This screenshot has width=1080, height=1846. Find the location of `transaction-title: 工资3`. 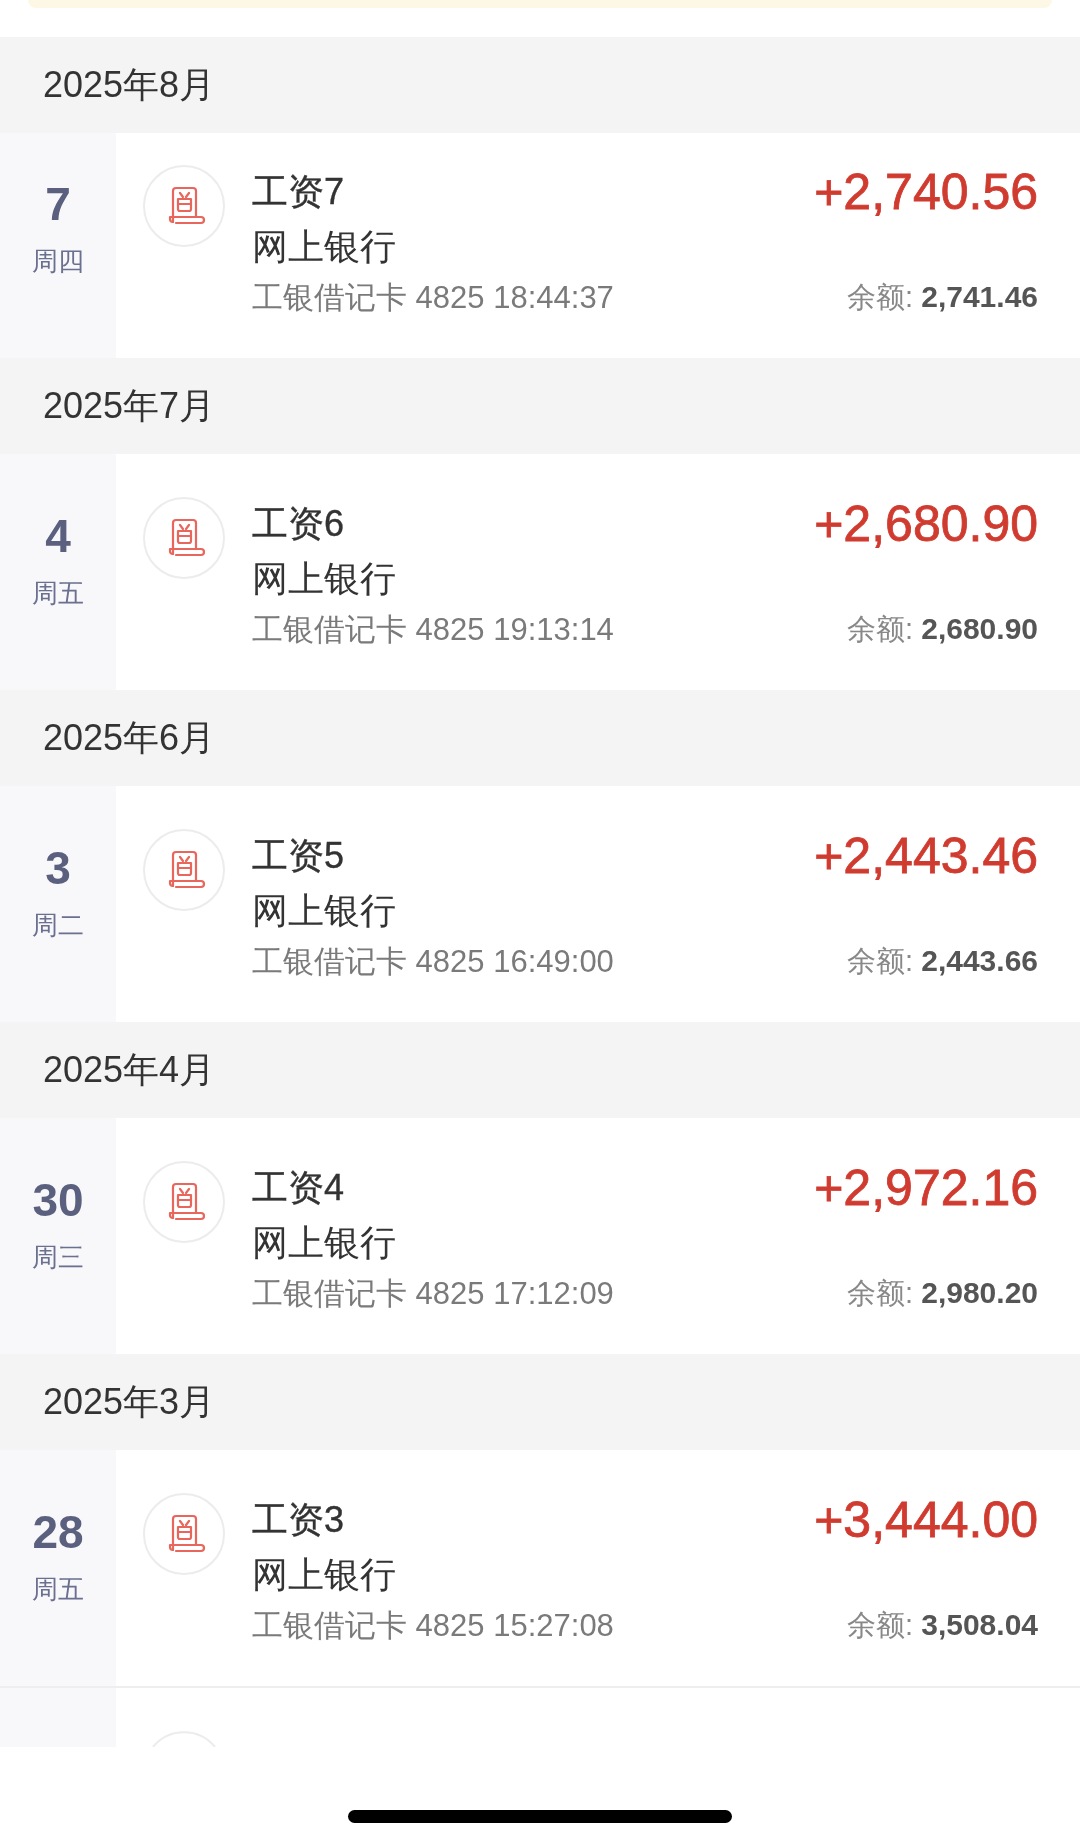

transaction-title: 工资3 is located at coordinates (298, 1519).